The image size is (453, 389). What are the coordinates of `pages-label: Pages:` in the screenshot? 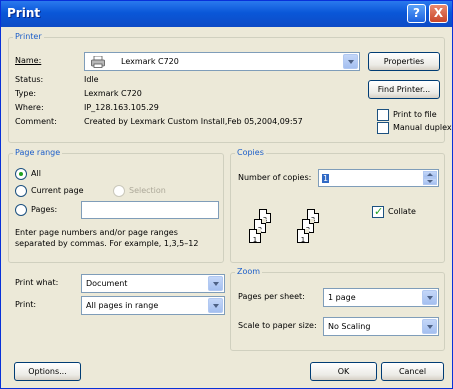 It's located at (44, 209).